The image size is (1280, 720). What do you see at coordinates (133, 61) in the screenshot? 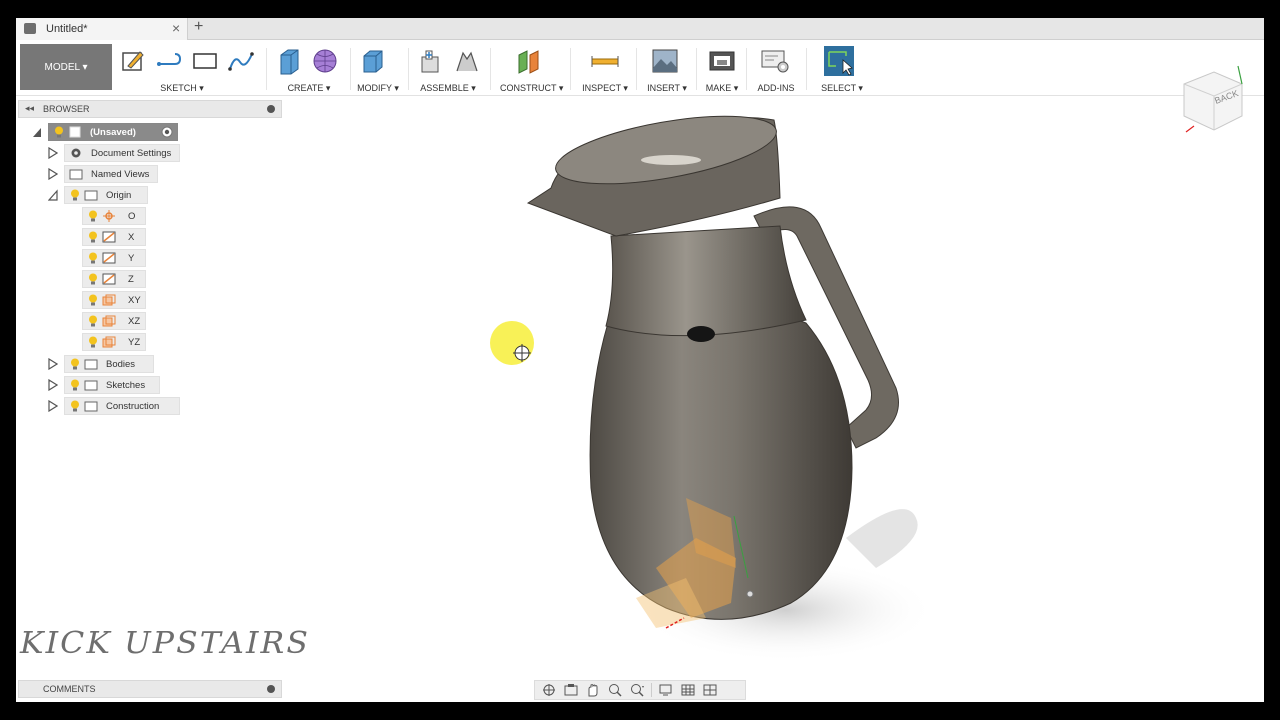
I see `create-sketch-icon` at bounding box center [133, 61].